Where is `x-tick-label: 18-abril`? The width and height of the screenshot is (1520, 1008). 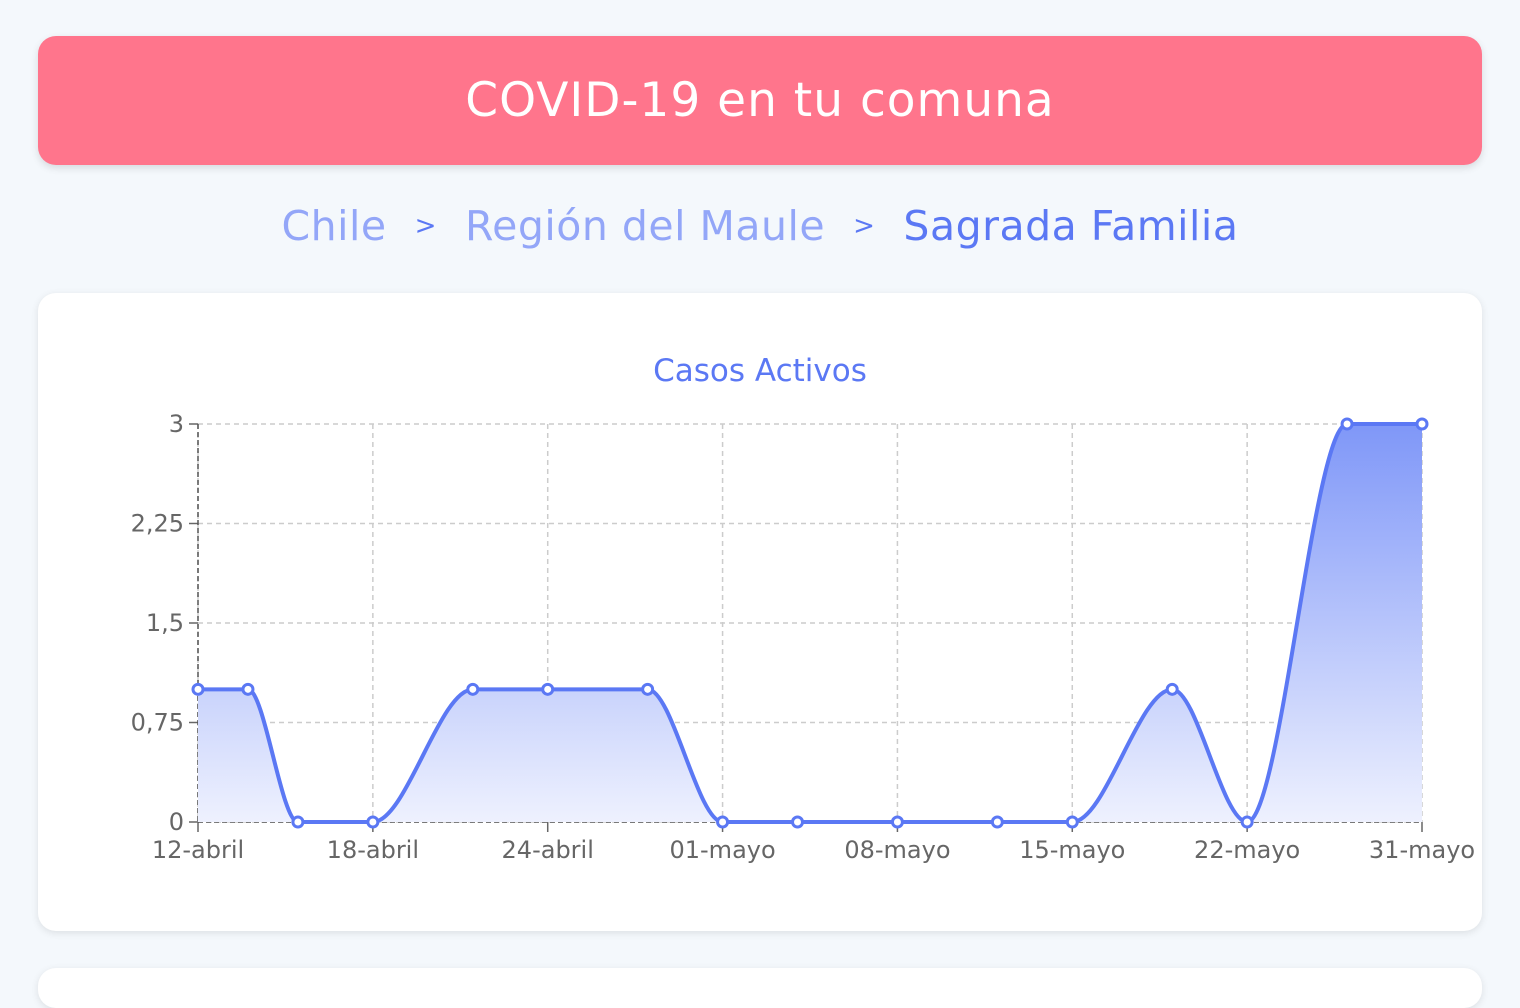
x-tick-label: 18-abril is located at coordinates (373, 850).